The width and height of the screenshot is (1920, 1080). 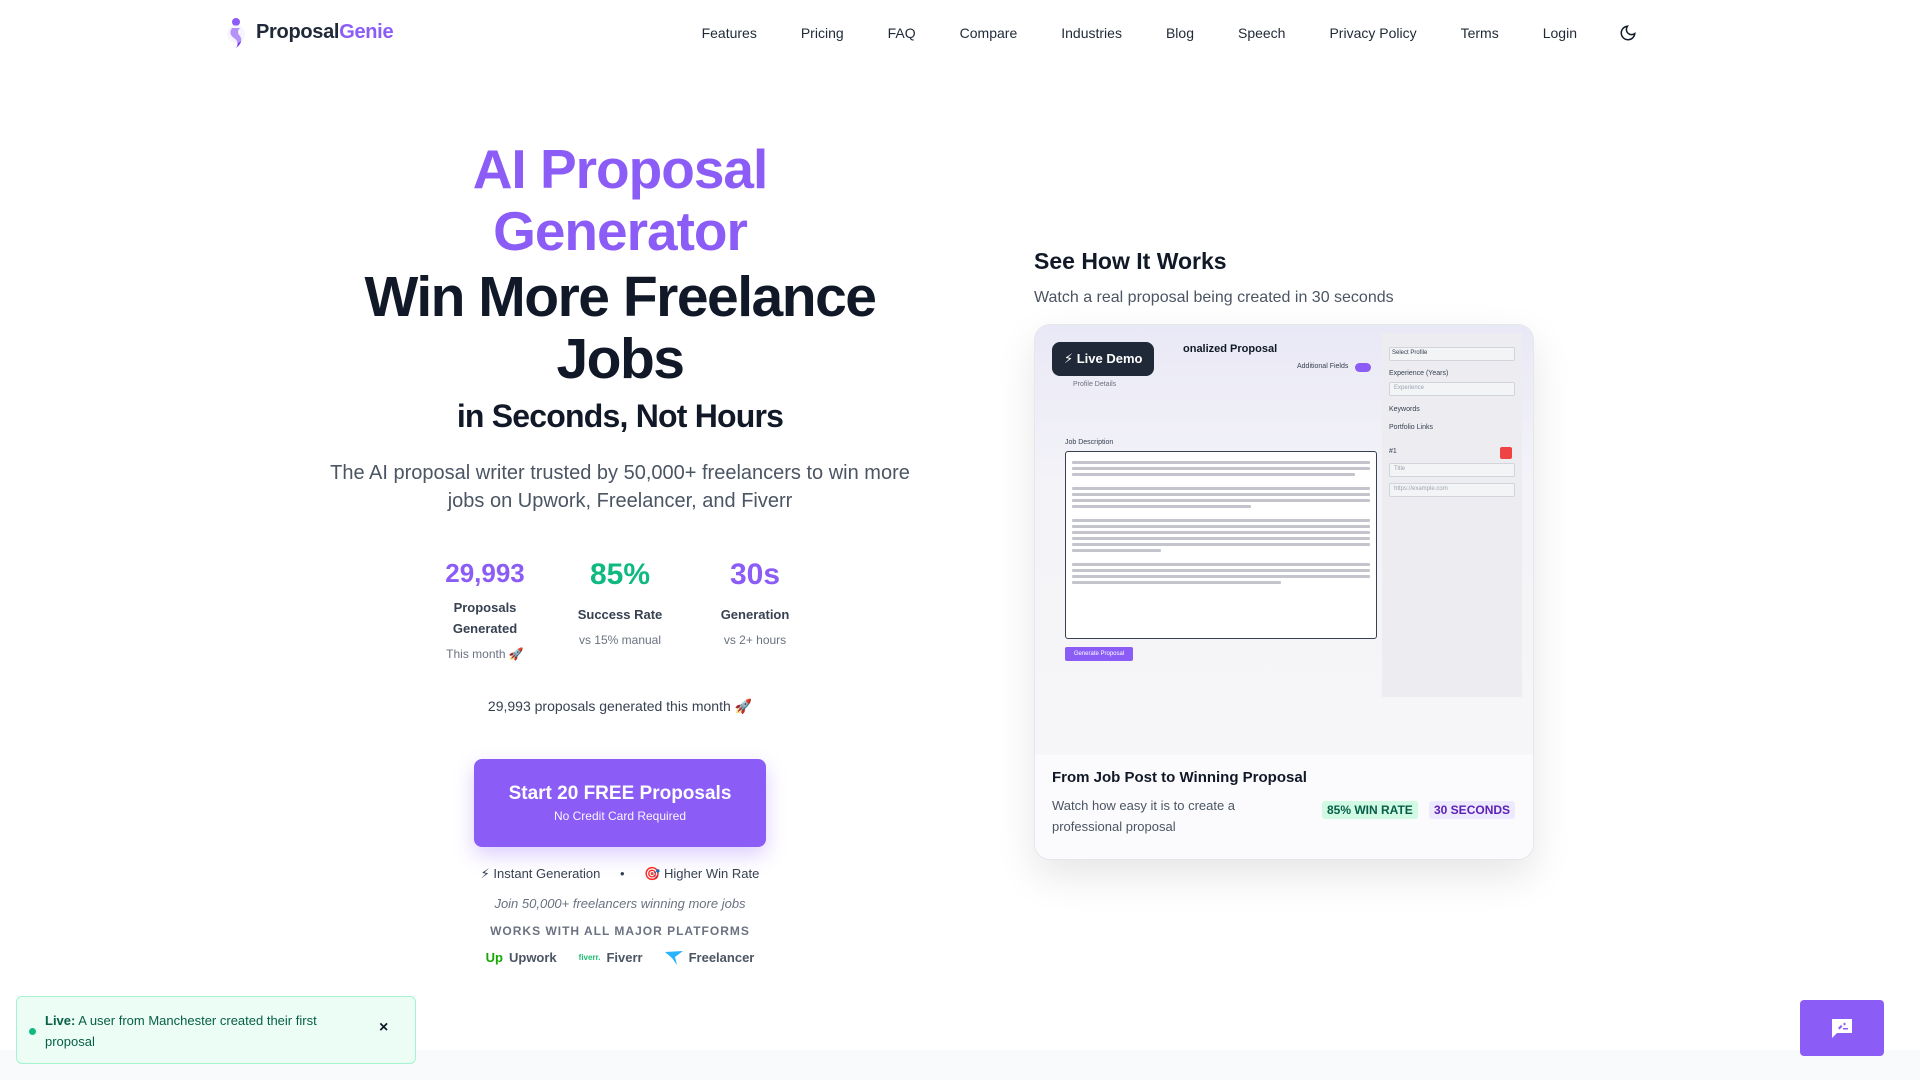 What do you see at coordinates (620, 931) in the screenshot?
I see `works-with-heading: WORKS WITH ALL MAJOR PLATFORMS` at bounding box center [620, 931].